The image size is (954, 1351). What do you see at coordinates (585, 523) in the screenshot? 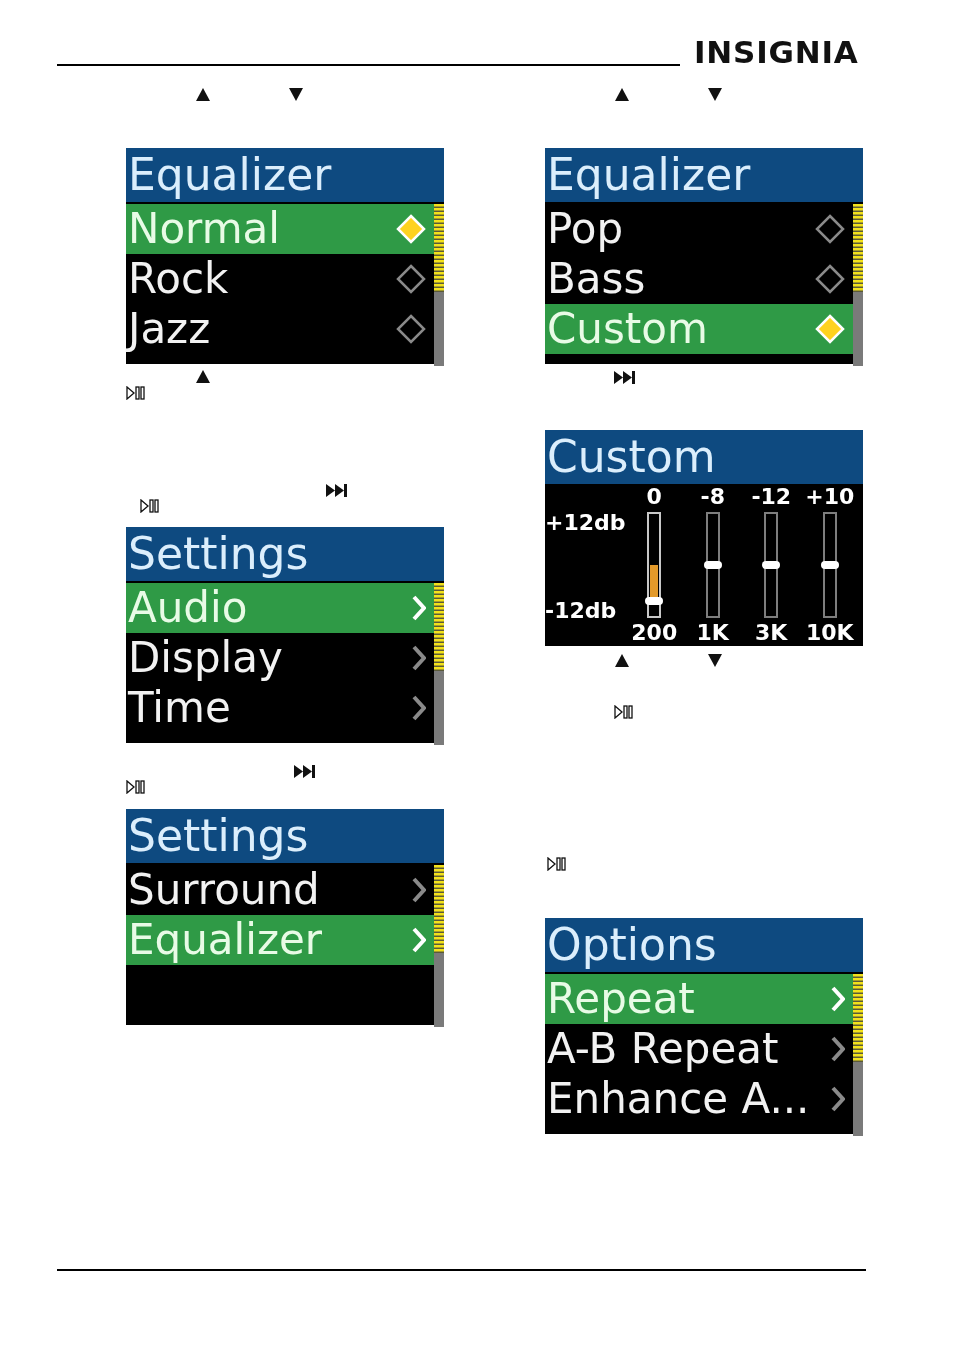
I see `scale-label: +12db` at bounding box center [585, 523].